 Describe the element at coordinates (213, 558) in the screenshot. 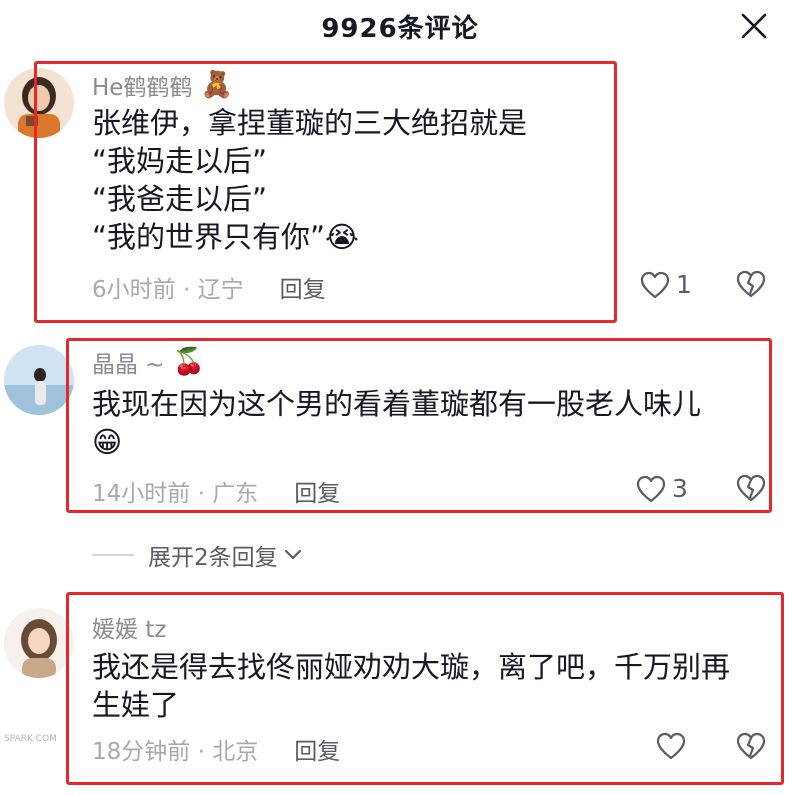

I see `expand-replies-label: 展开2条回复` at that location.